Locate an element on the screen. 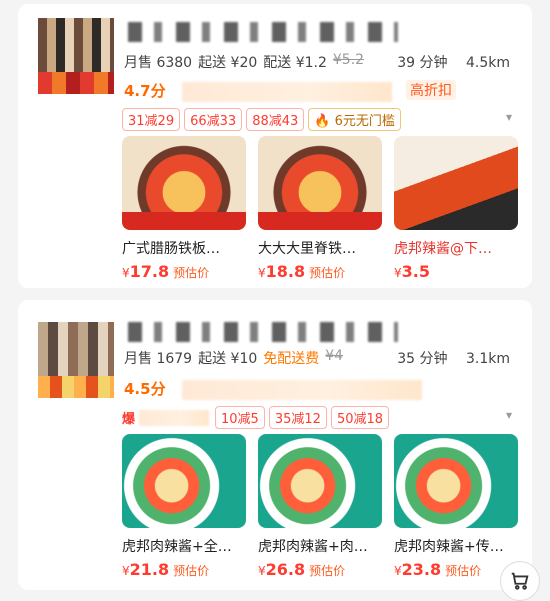 The image size is (550, 601). coupon-row: 31减29 66减33 88减43 🔥 6元无门槛 ▾ is located at coordinates (319, 119).